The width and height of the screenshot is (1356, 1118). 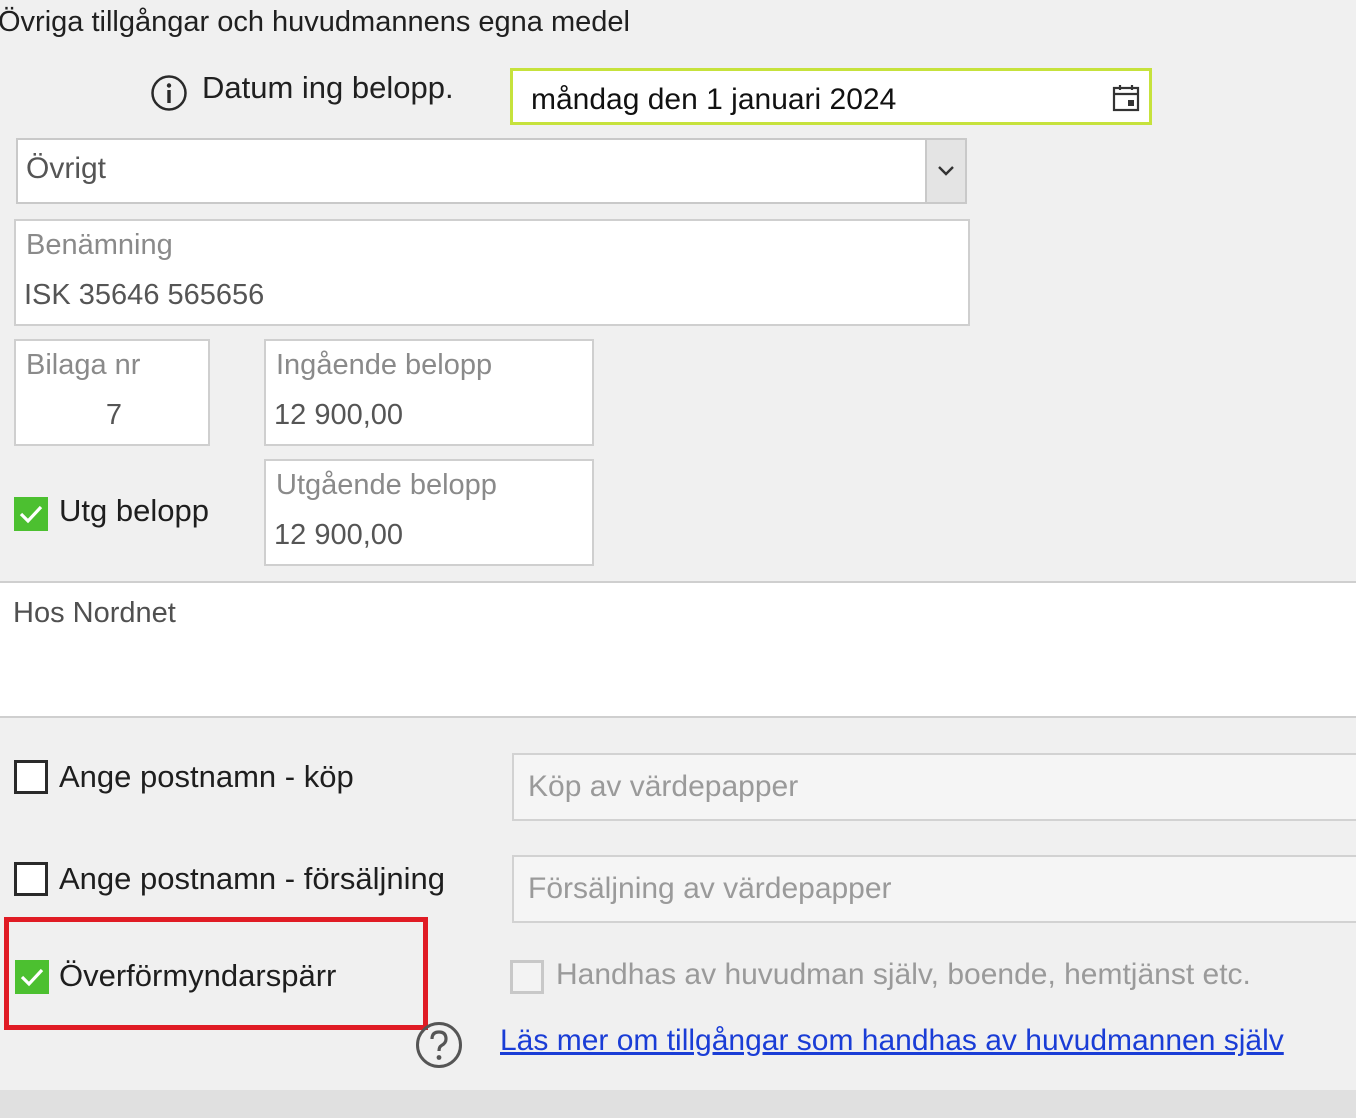 What do you see at coordinates (328, 87) in the screenshot?
I see `datum-label: Datum ing belopp.` at bounding box center [328, 87].